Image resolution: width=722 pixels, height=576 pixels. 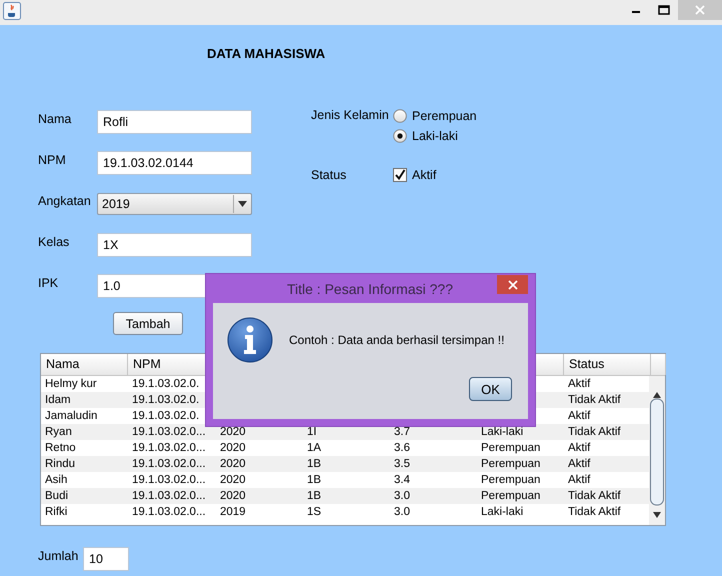 What do you see at coordinates (148, 323) in the screenshot?
I see `add-button: Tambah` at bounding box center [148, 323].